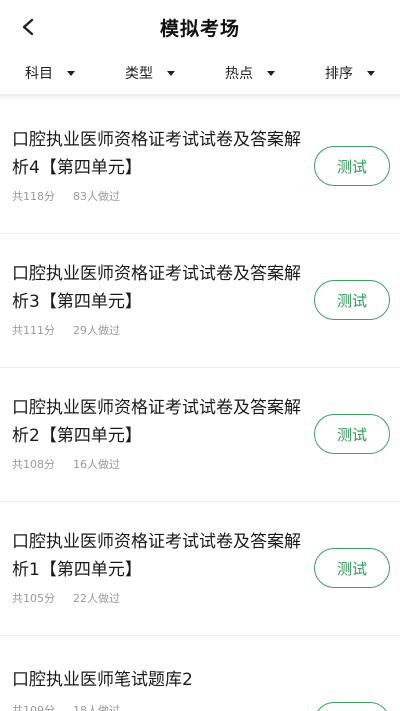 This screenshot has height=711, width=400. Describe the element at coordinates (156, 556) in the screenshot. I see `exam-title: 口腔执业医师资格证考试试卷及答案解析1【第四单元】` at that location.